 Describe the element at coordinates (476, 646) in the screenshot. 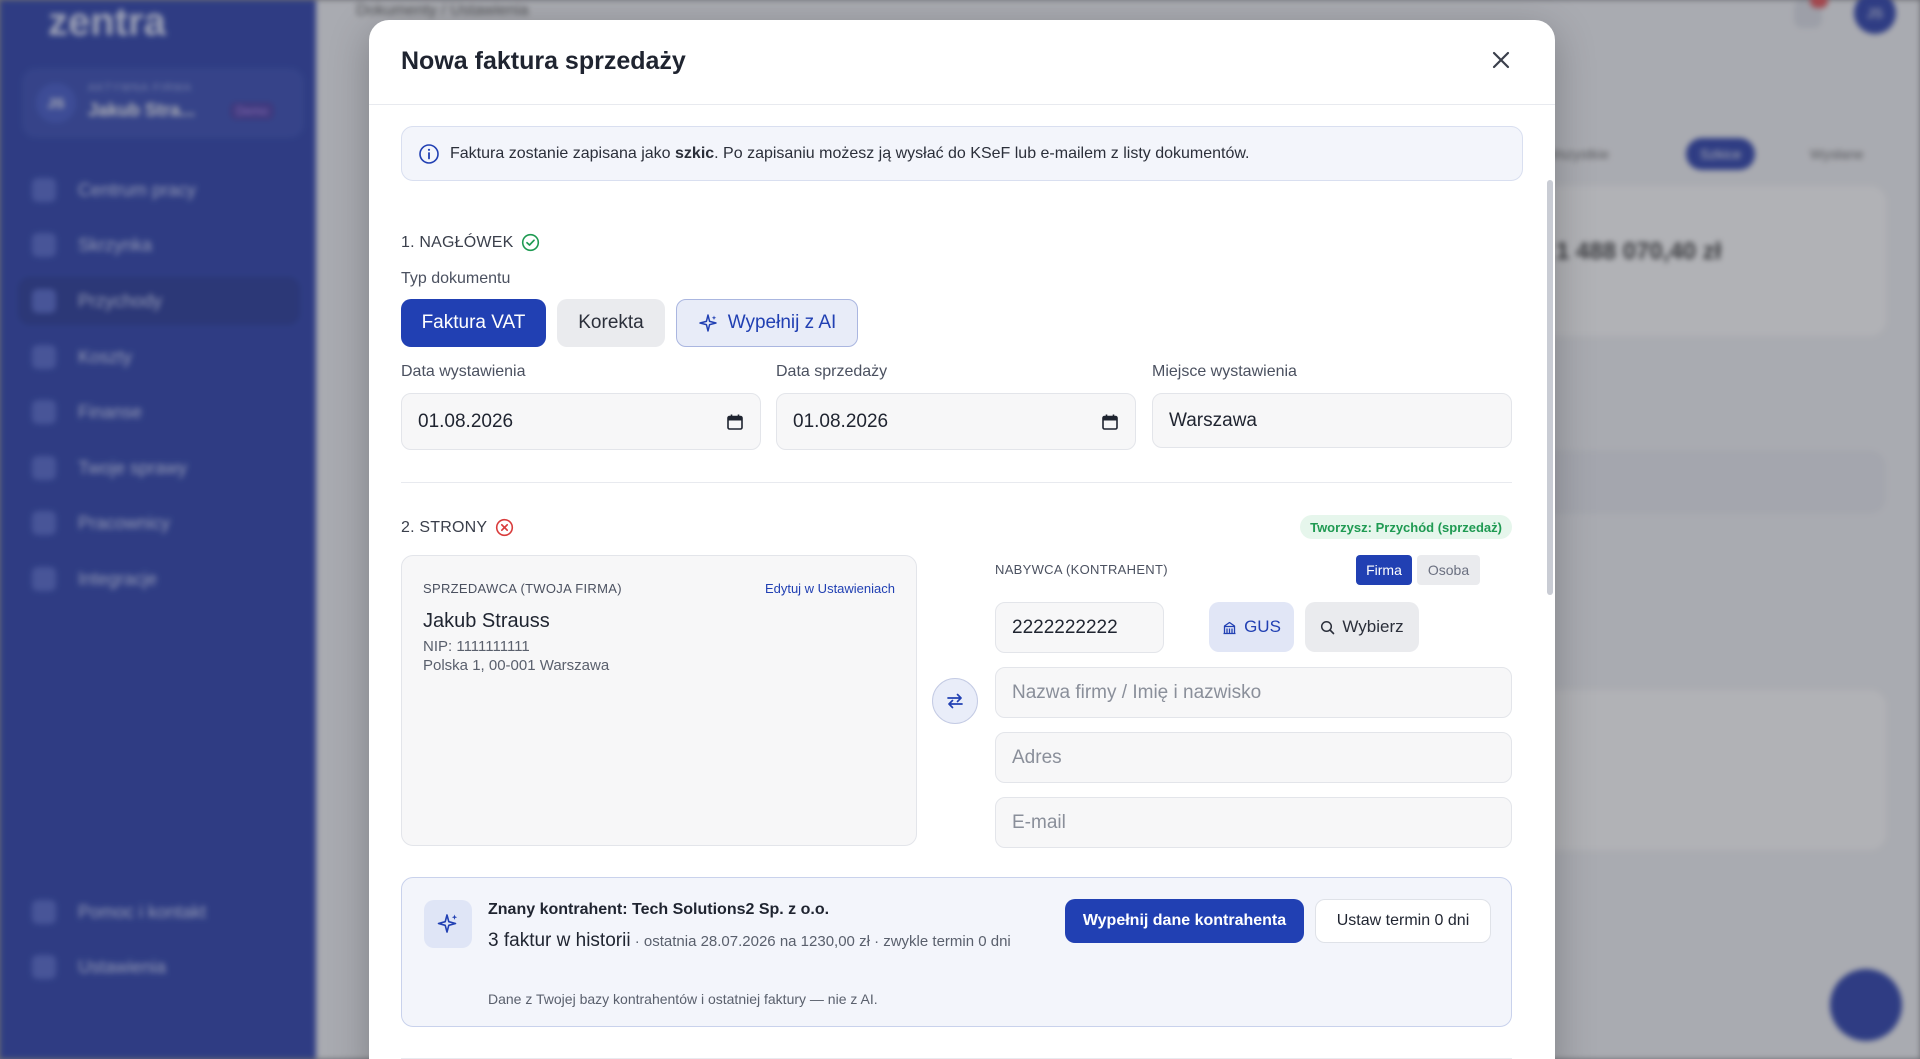

I see `seller-nip: NIP: 1111111111` at that location.